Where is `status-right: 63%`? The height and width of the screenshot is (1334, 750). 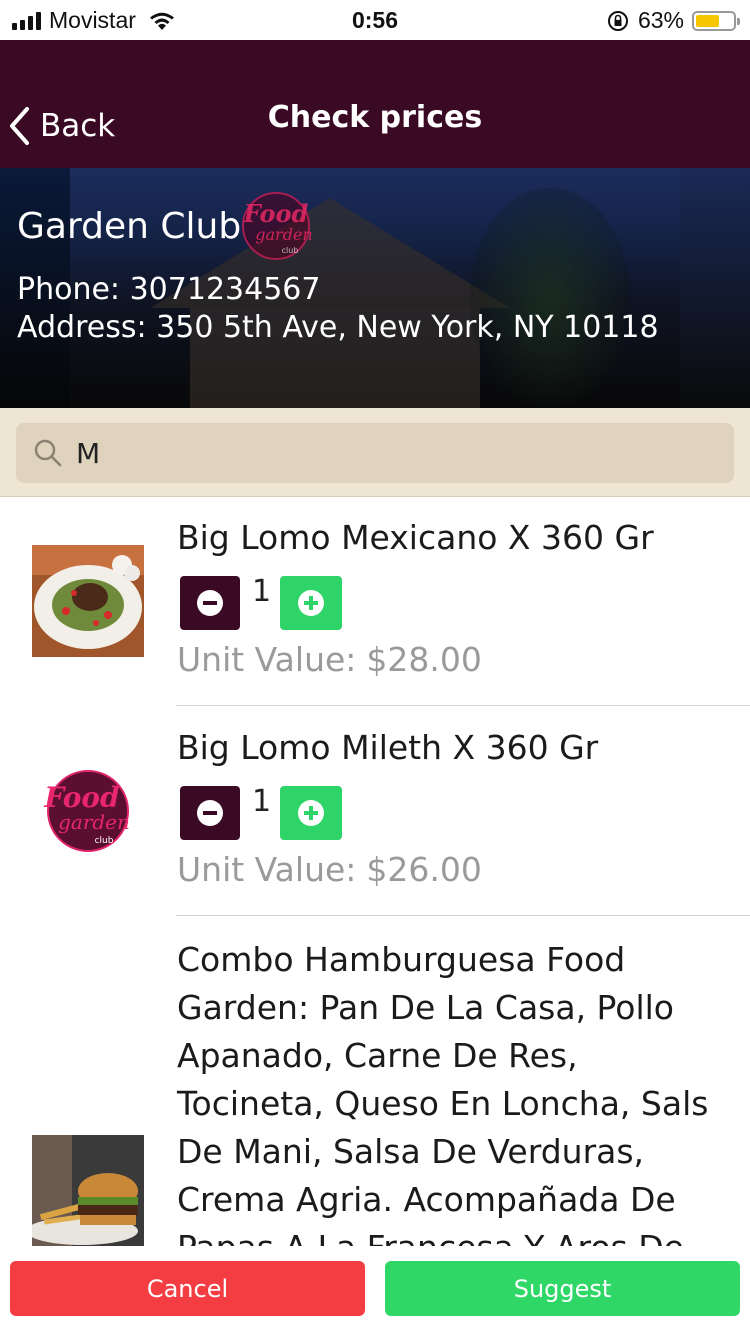
status-right: 63% is located at coordinates (673, 20).